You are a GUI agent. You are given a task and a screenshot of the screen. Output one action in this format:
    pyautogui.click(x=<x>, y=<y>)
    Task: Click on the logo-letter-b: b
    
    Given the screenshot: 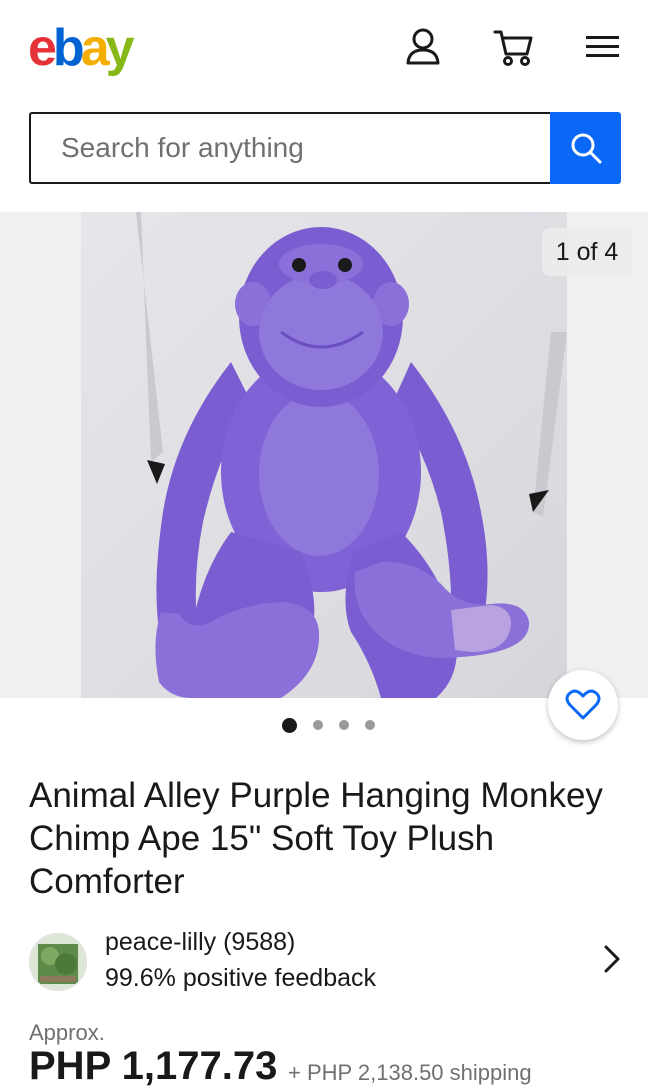 What is the action you would take?
    pyautogui.click(x=68, y=48)
    